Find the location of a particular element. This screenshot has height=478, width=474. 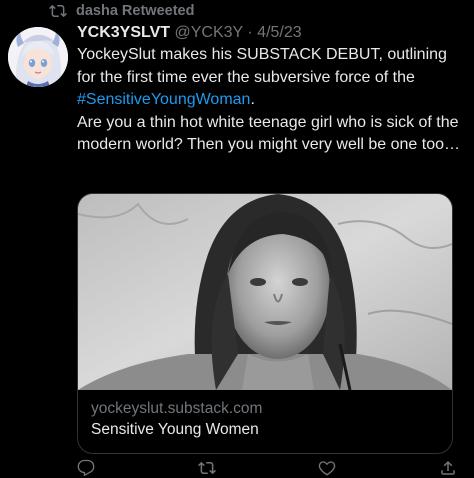

reply-button is located at coordinates (86, 468).